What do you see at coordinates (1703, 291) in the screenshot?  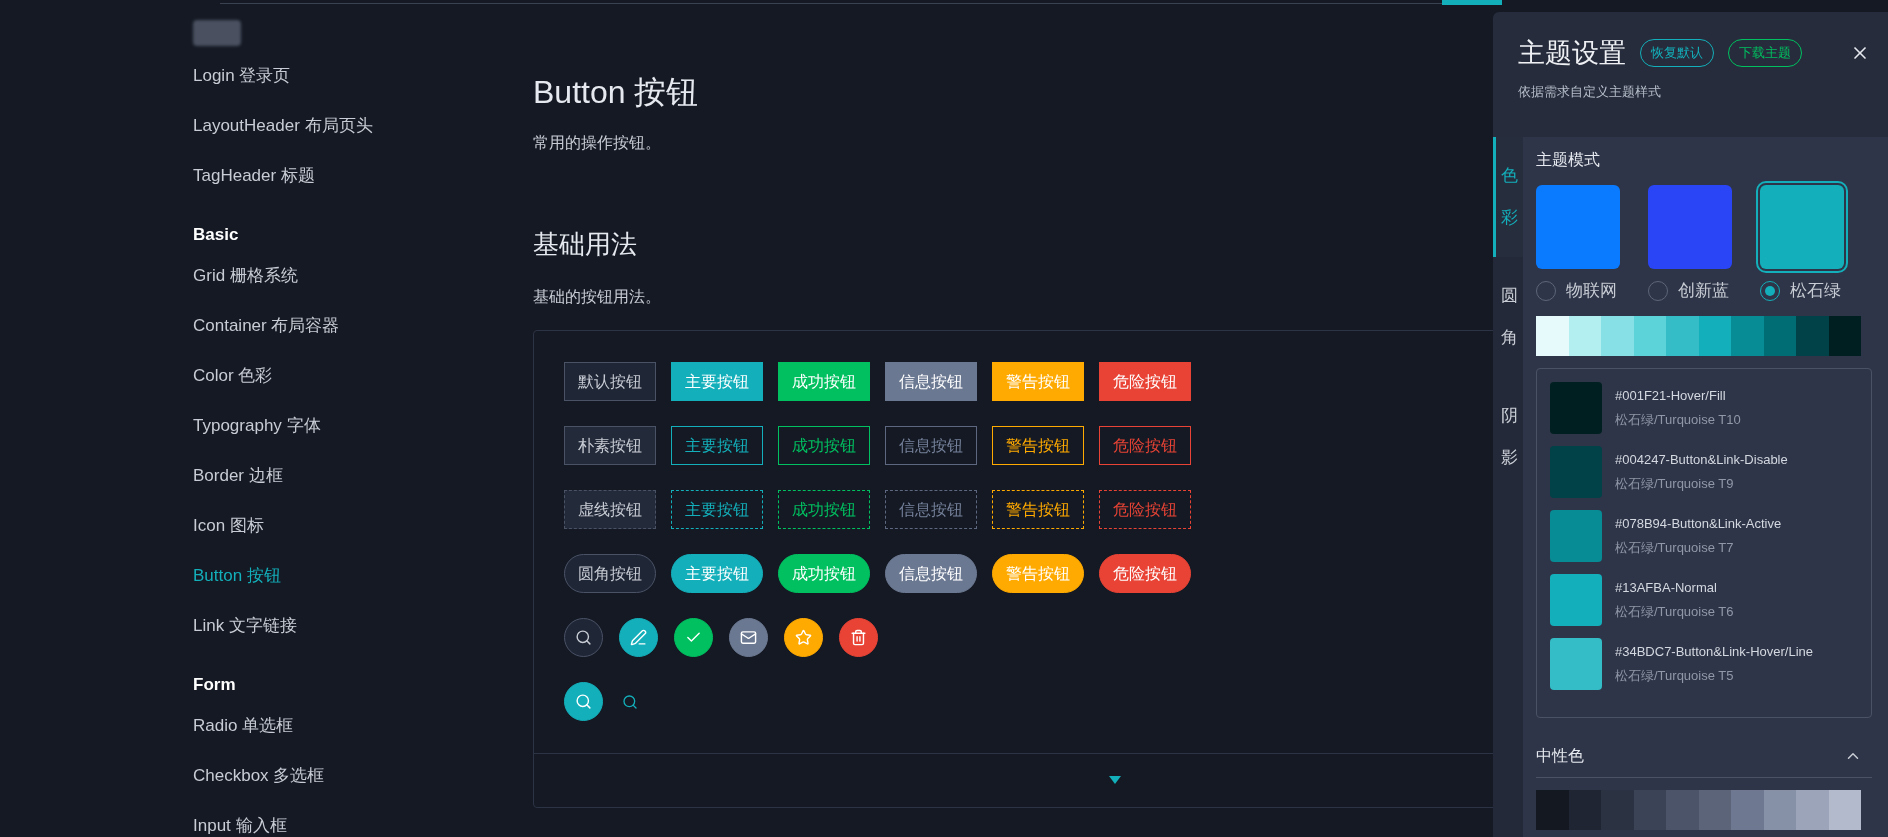 I see `radio-label: 创新蓝` at bounding box center [1703, 291].